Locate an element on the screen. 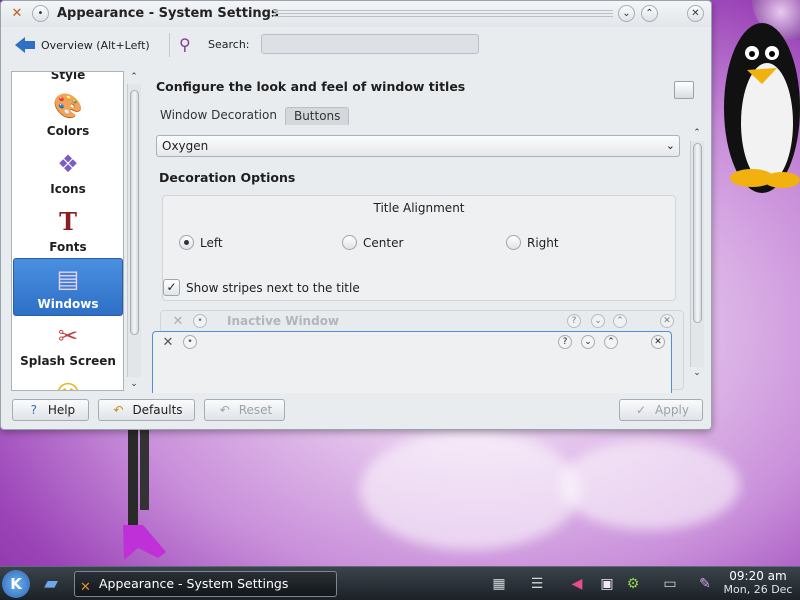 The height and width of the screenshot is (600, 800). maximize-icon: ⌃ is located at coordinates (649, 13).